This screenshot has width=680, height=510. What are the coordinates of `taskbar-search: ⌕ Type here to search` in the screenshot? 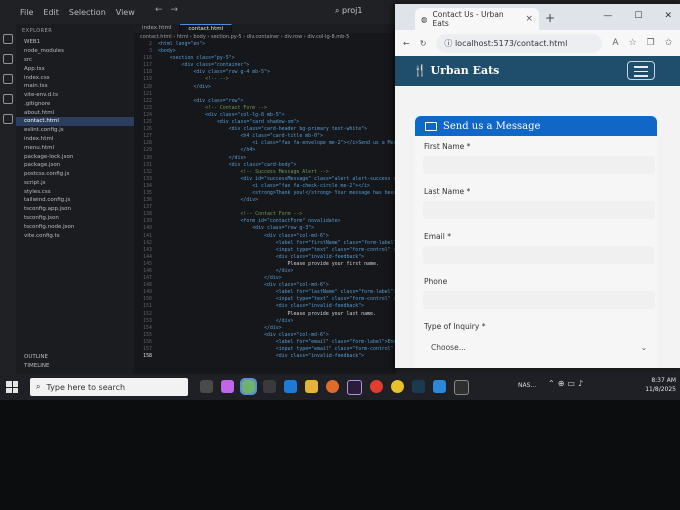 It's located at (109, 387).